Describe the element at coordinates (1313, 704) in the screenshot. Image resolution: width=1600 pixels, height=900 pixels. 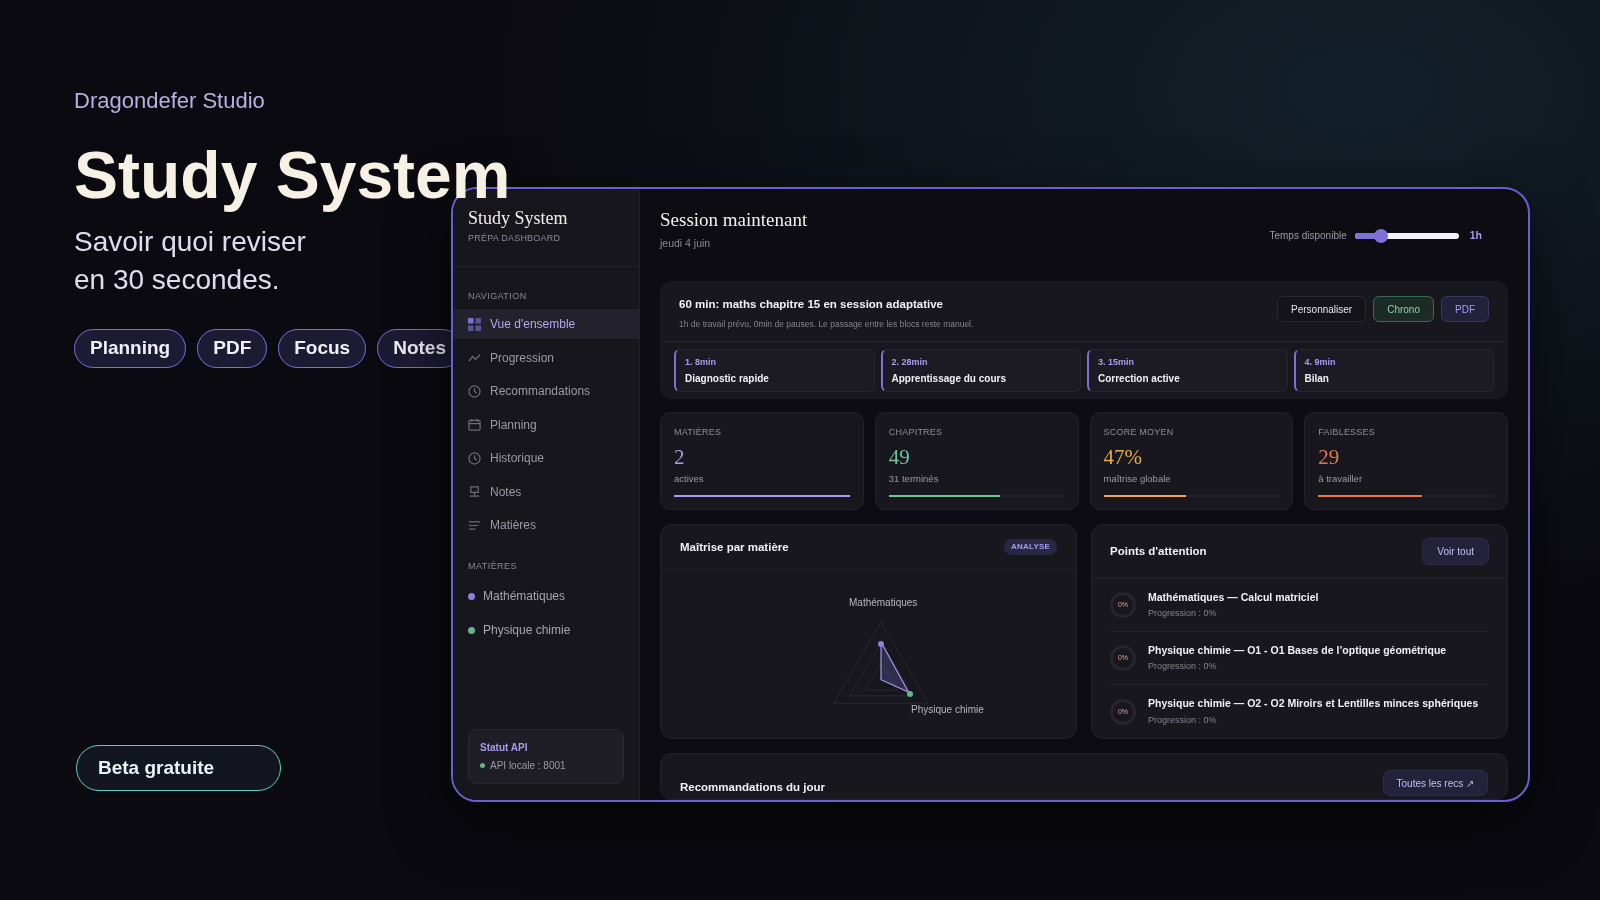
I see `attention-title: Physique chimie — O2 - O2 Miroirs et Lentilles minces sphériques` at that location.